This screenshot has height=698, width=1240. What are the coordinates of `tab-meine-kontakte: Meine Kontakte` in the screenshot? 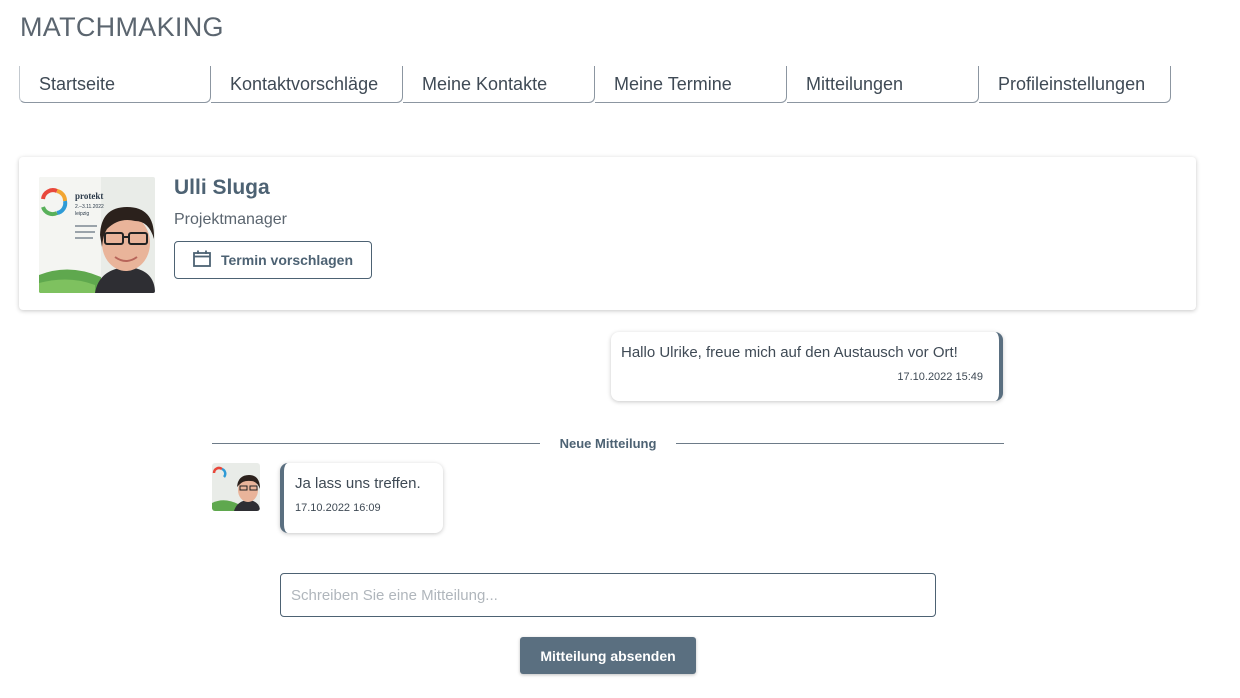 It's located at (499, 84).